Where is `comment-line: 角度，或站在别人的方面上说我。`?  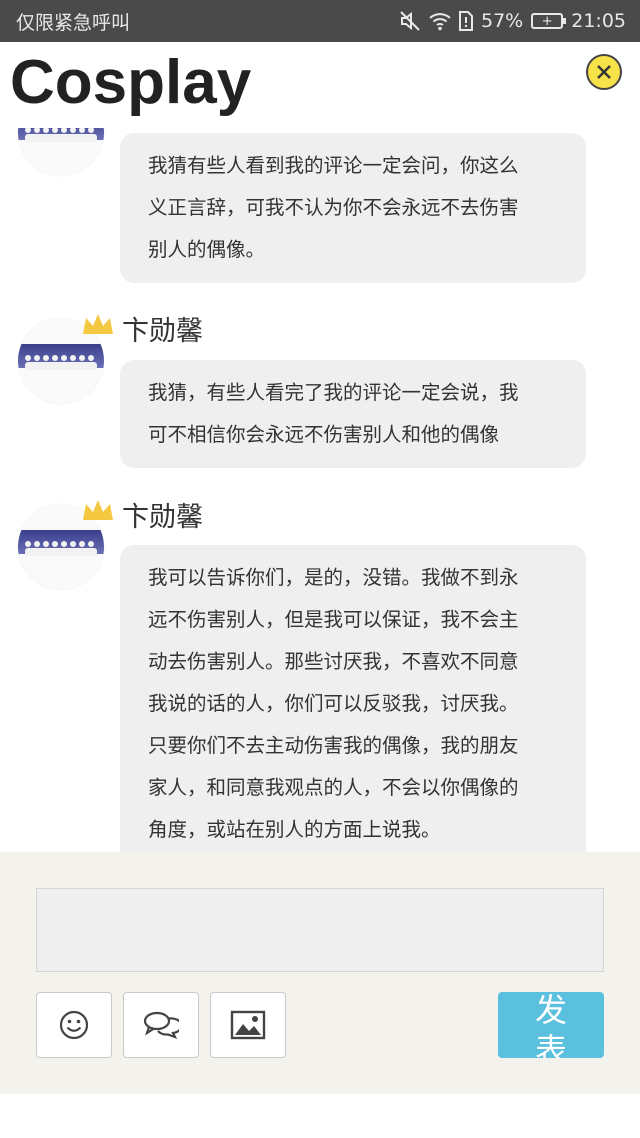
comment-line: 角度，或站在别人的方面上说我。 is located at coordinates (294, 829).